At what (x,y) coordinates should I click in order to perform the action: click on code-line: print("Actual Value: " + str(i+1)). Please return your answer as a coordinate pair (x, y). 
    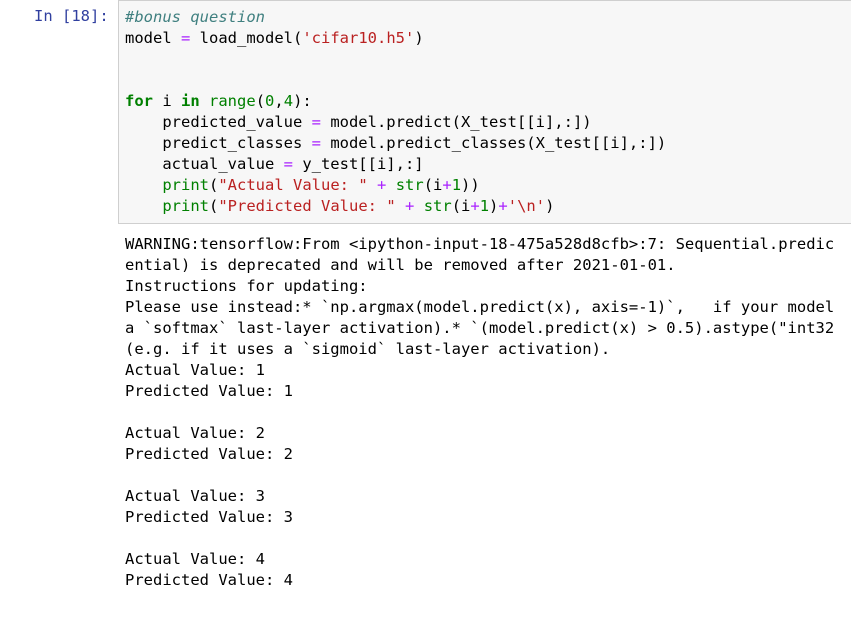
    Looking at the image, I should click on (395, 185).